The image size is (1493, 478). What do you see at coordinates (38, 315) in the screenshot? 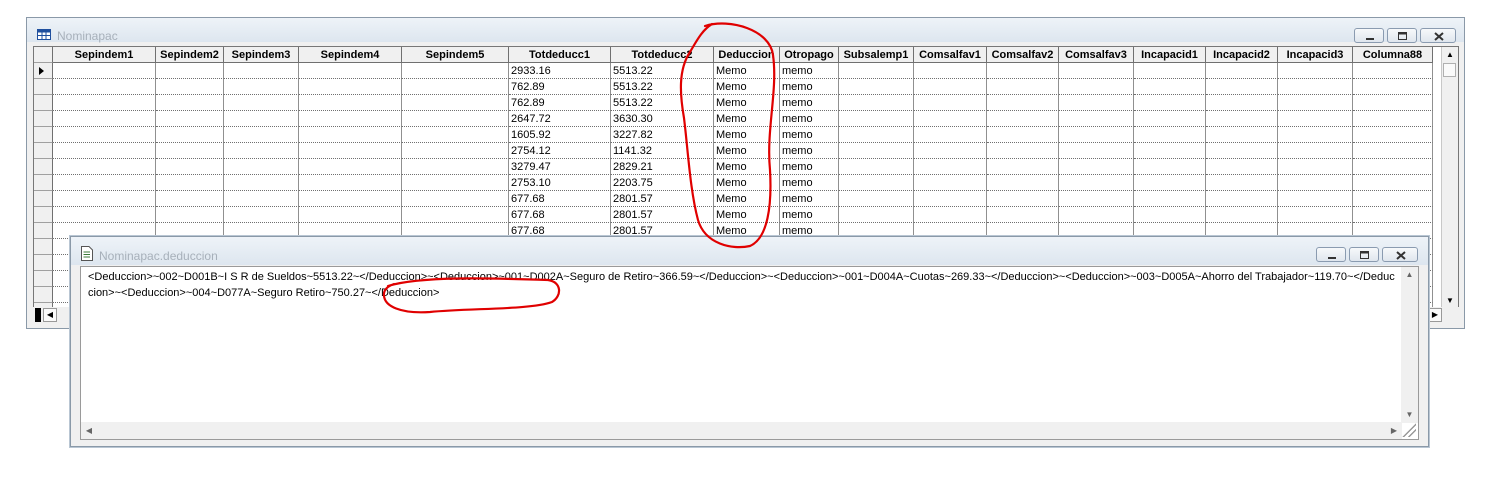
I see `partition-marker` at bounding box center [38, 315].